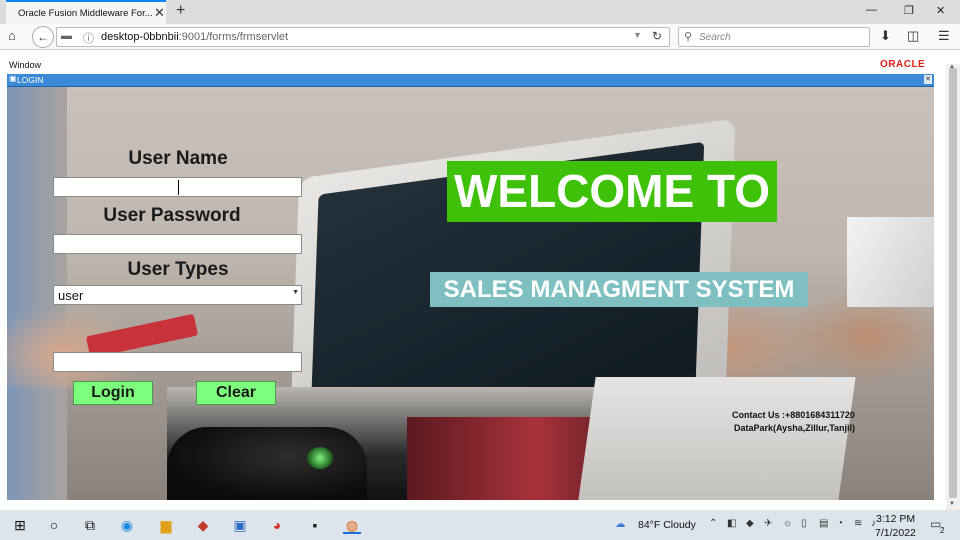  I want to click on search-icon: ○, so click(54, 525).